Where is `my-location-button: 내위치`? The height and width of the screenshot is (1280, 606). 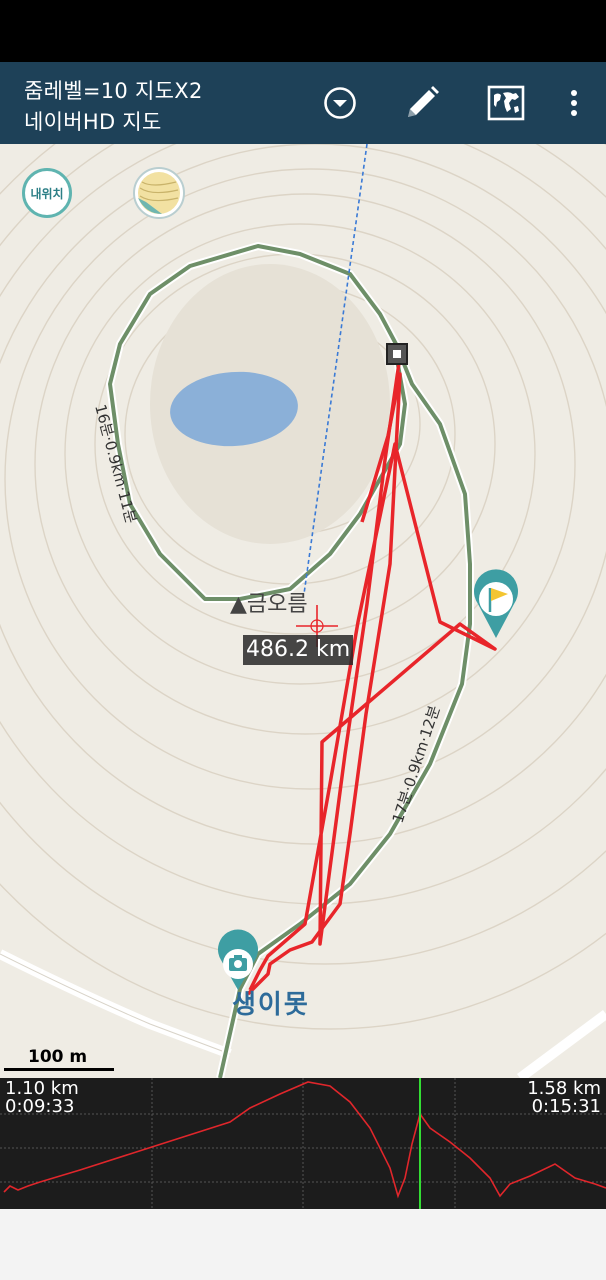 my-location-button: 내위치 is located at coordinates (47, 193).